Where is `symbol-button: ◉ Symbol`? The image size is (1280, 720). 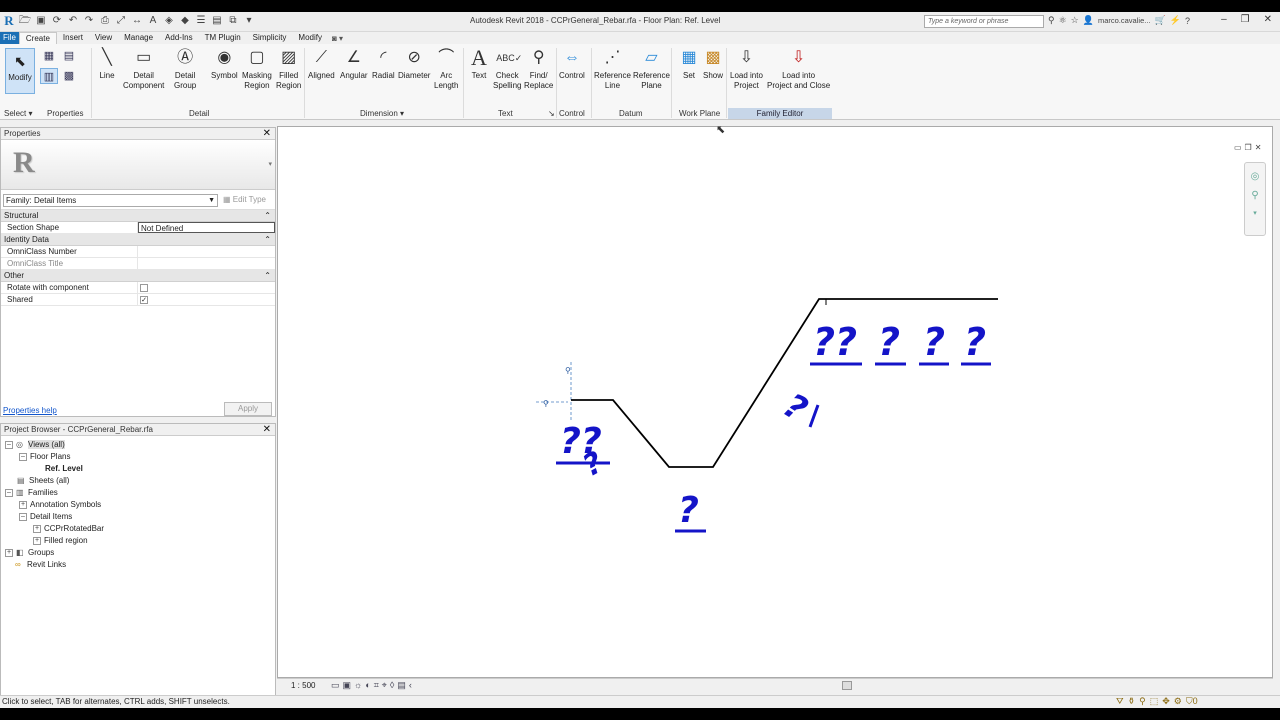
symbol-button: ◉ Symbol is located at coordinates (224, 64).